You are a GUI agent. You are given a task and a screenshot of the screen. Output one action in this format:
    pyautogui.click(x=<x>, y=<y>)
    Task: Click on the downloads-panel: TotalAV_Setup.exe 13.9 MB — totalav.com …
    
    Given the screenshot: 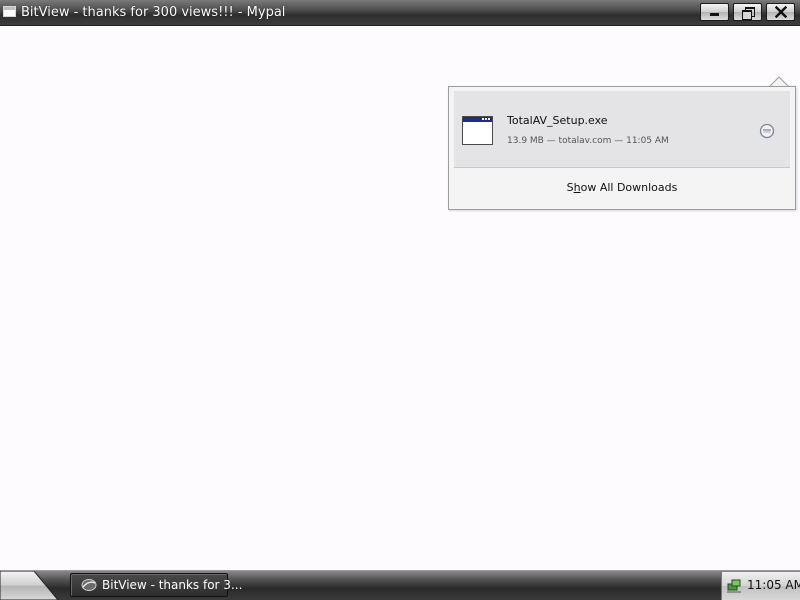 What is the action you would take?
    pyautogui.click(x=622, y=148)
    